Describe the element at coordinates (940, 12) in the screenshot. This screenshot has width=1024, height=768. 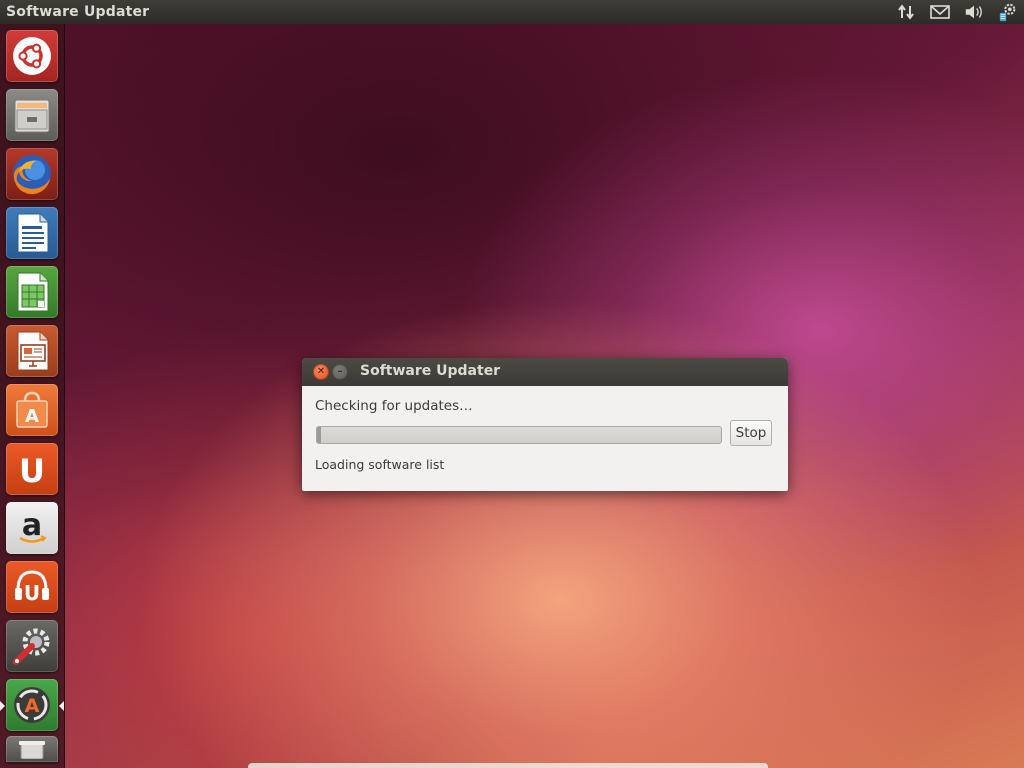
I see `mail-icon` at that location.